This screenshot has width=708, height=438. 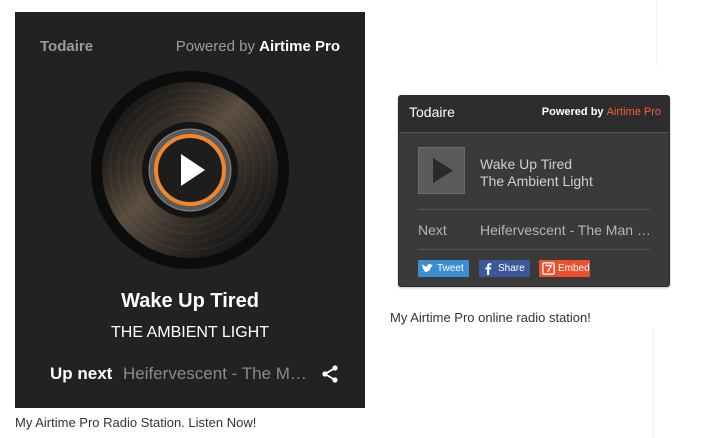 What do you see at coordinates (548, 268) in the screenshot?
I see `embed-icon` at bounding box center [548, 268].